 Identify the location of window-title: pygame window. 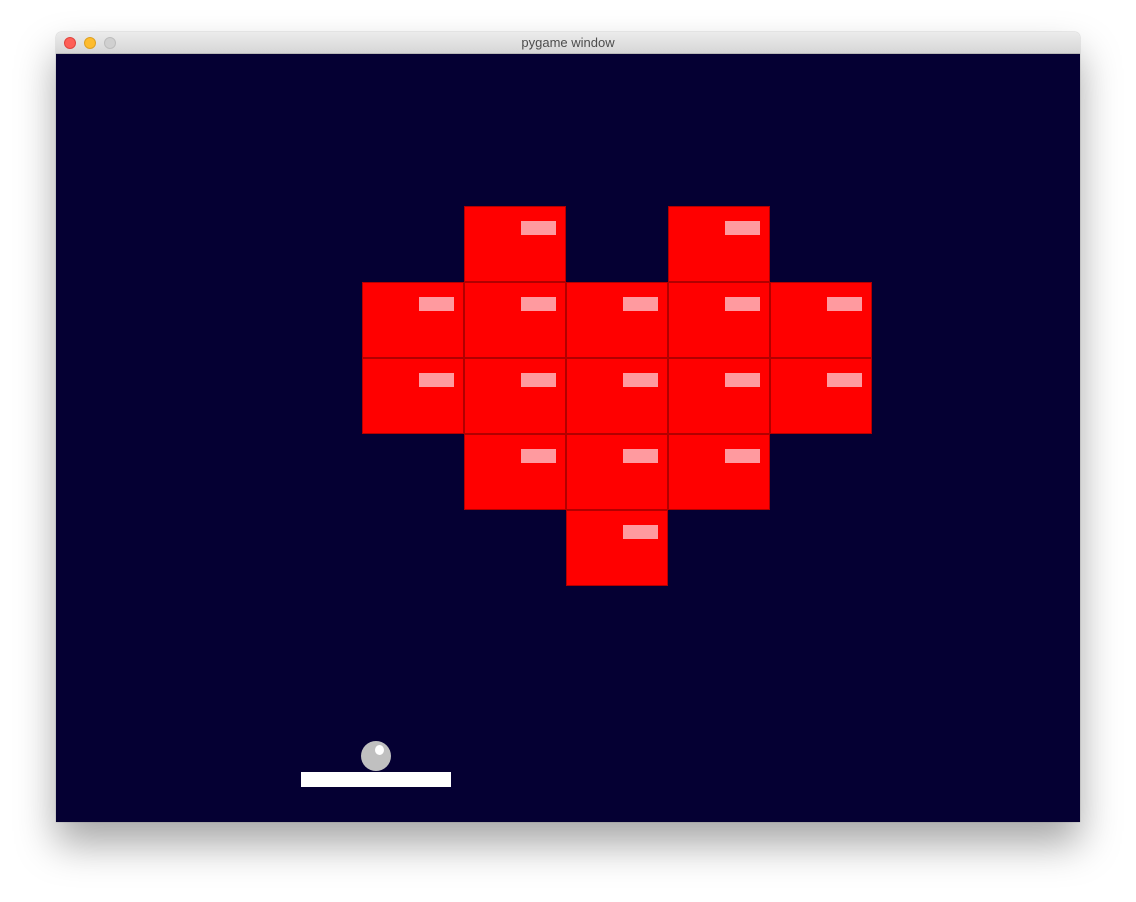
(568, 42).